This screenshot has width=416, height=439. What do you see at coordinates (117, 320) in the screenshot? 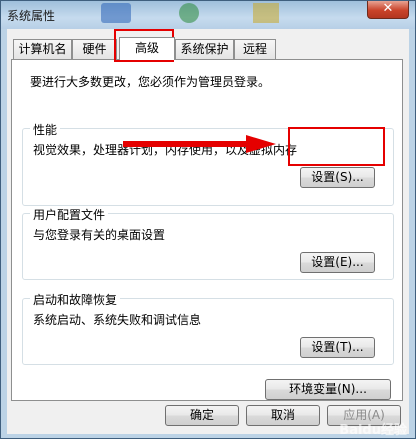
I see `startup-recovery-description: 系统启动、系统失败和调试信息` at bounding box center [117, 320].